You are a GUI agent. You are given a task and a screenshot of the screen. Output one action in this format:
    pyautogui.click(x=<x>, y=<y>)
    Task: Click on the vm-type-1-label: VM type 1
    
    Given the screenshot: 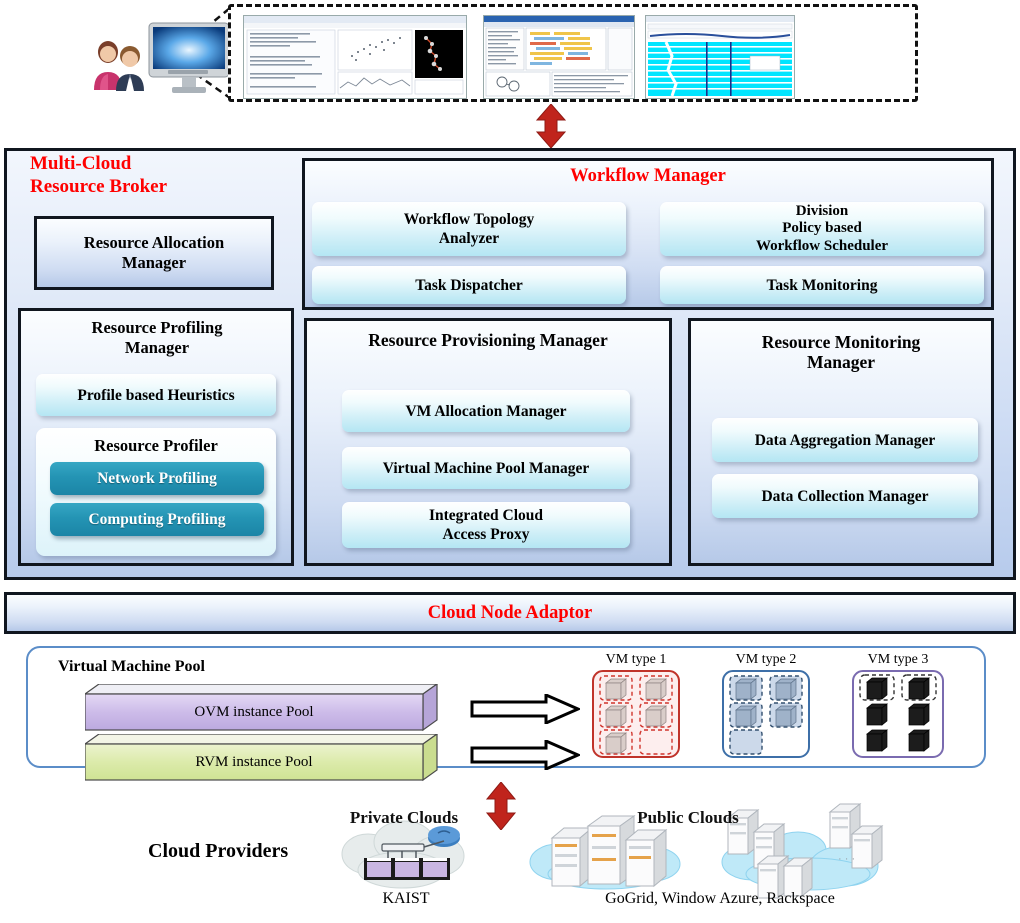 What is the action you would take?
    pyautogui.click(x=636, y=659)
    